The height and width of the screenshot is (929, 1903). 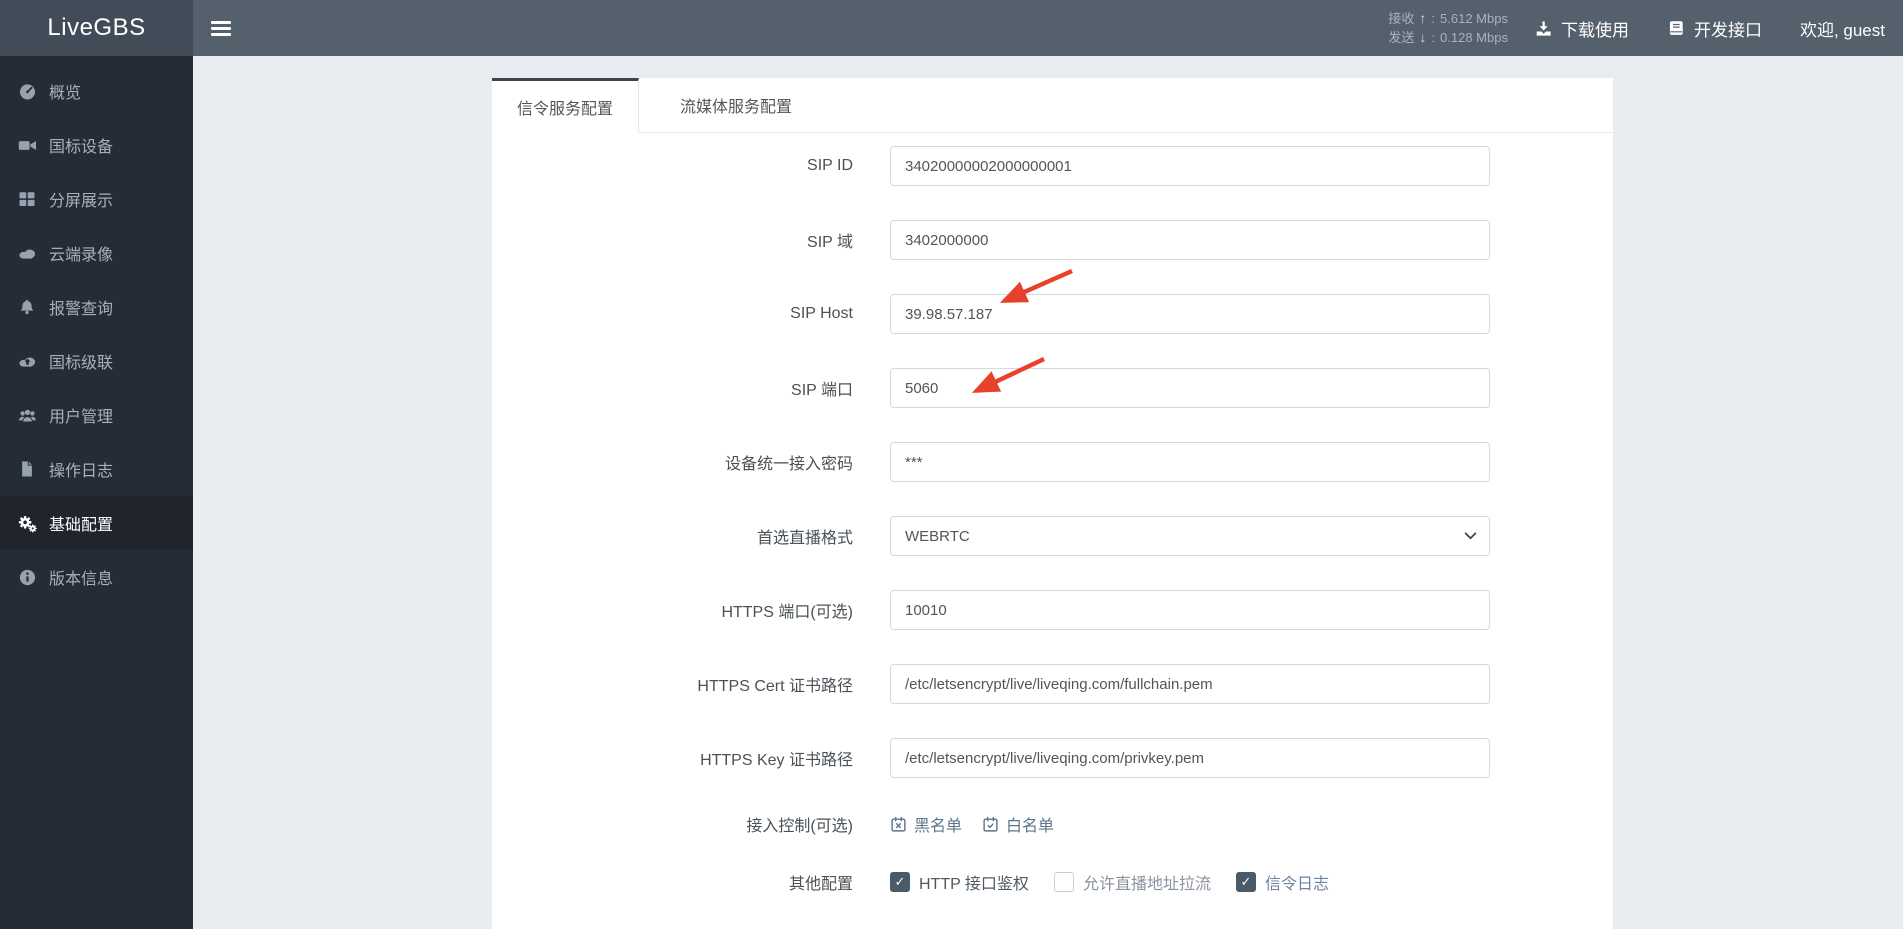 What do you see at coordinates (566, 105) in the screenshot?
I see `tab-signaling-service: 信令服务配置` at bounding box center [566, 105].